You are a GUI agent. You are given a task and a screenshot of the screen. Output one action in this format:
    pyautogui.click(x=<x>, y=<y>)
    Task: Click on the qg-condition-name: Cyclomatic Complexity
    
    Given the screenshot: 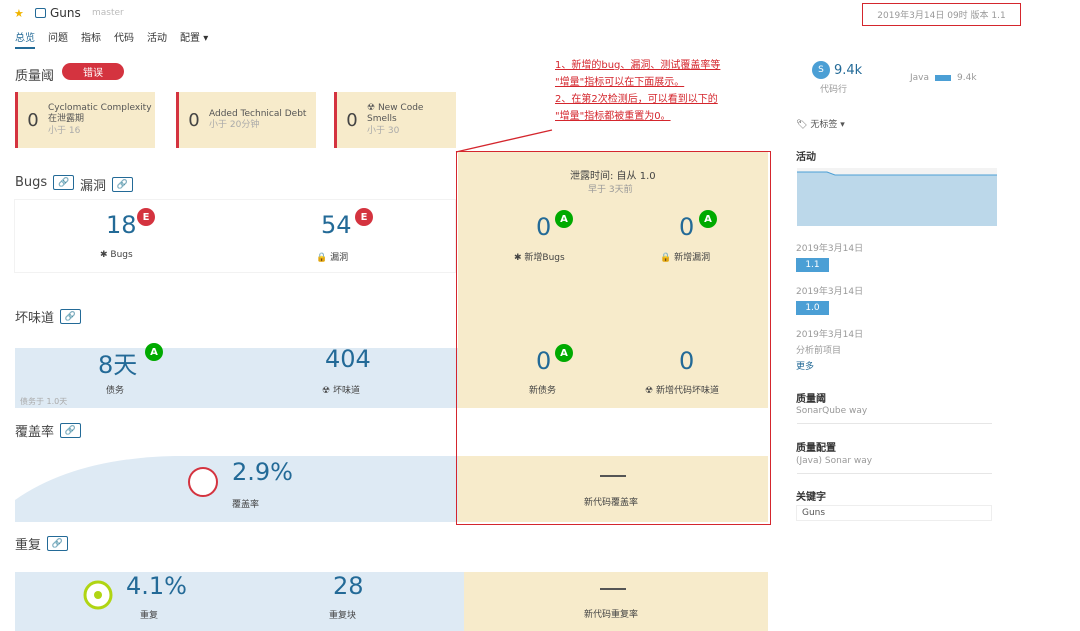 What is the action you would take?
    pyautogui.click(x=100, y=108)
    